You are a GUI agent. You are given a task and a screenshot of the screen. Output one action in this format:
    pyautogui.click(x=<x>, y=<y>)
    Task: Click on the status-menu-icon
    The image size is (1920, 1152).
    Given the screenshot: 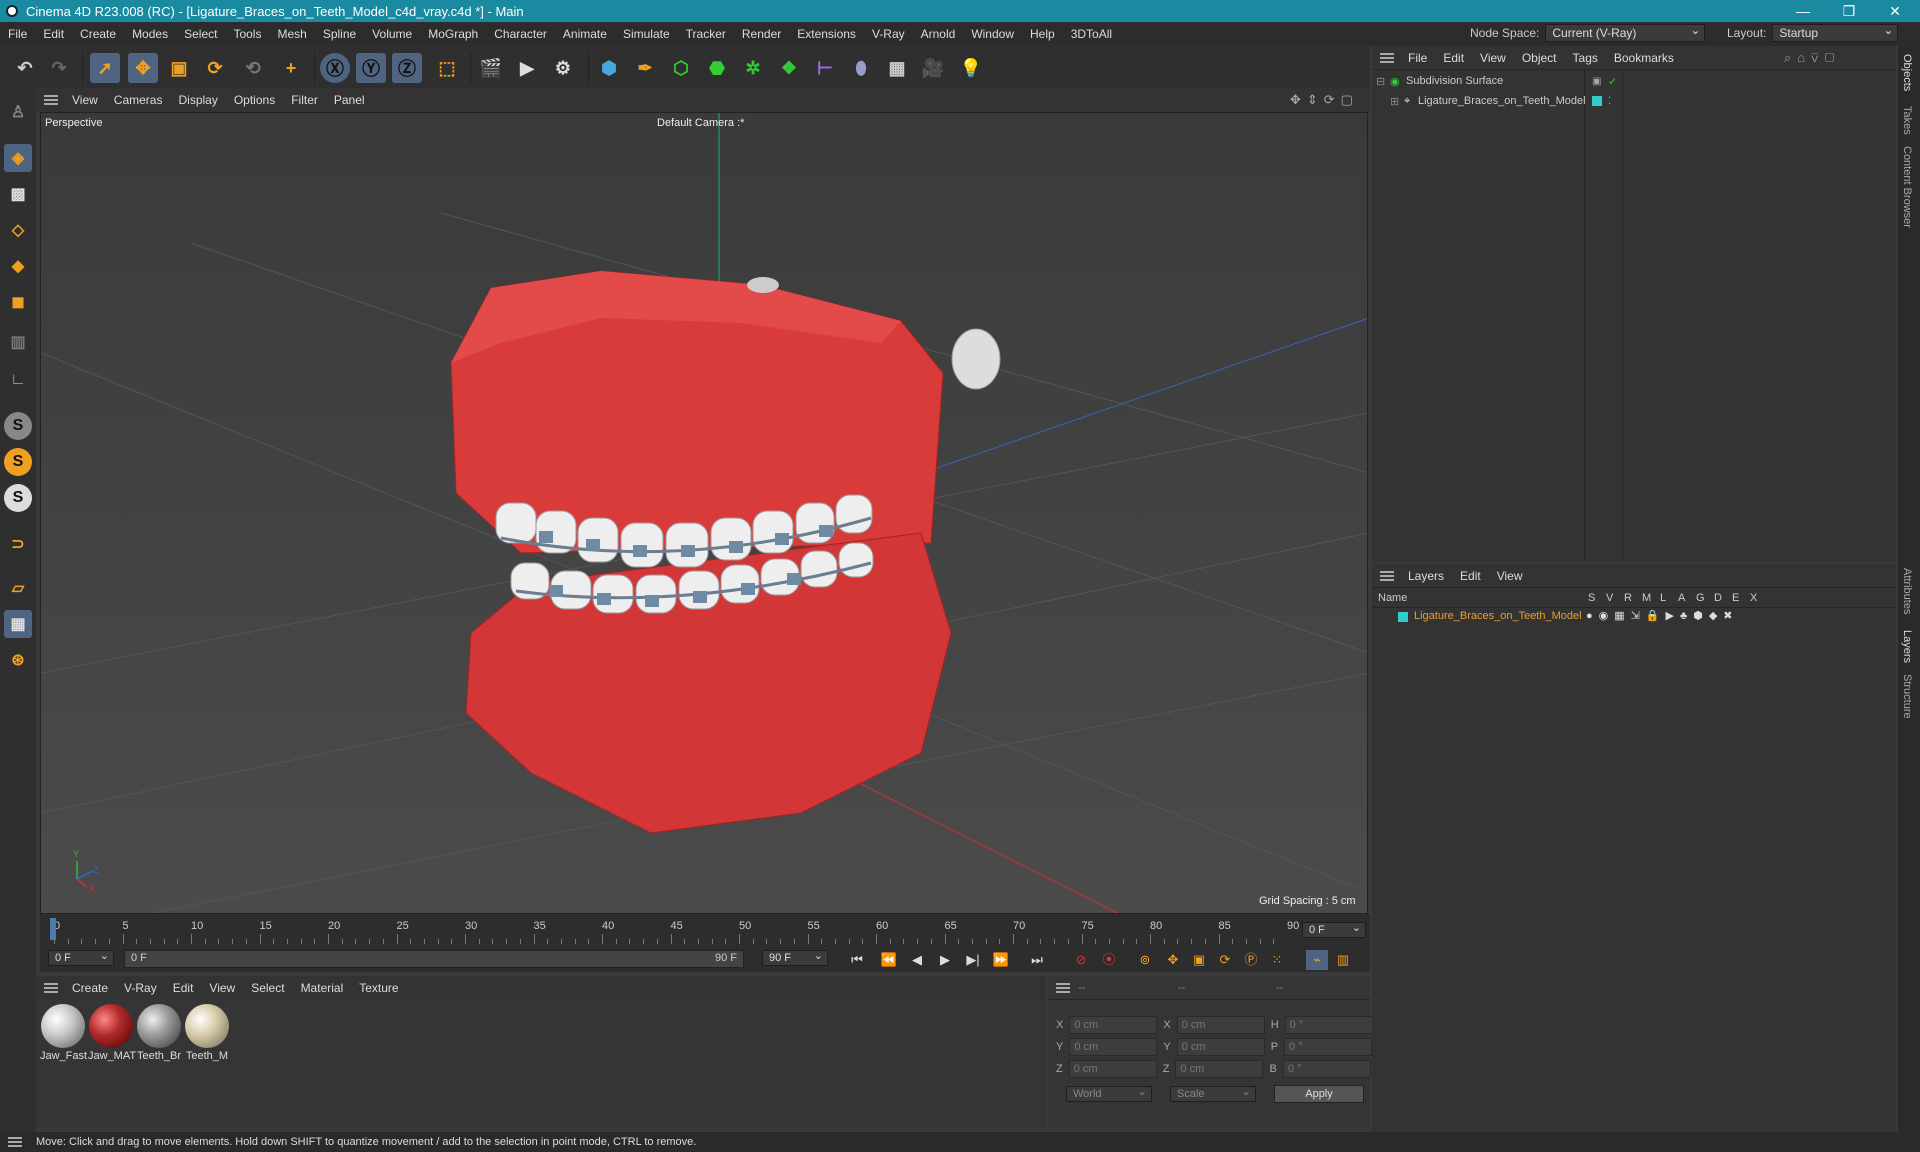 What is the action you would take?
    pyautogui.click(x=15, y=1142)
    